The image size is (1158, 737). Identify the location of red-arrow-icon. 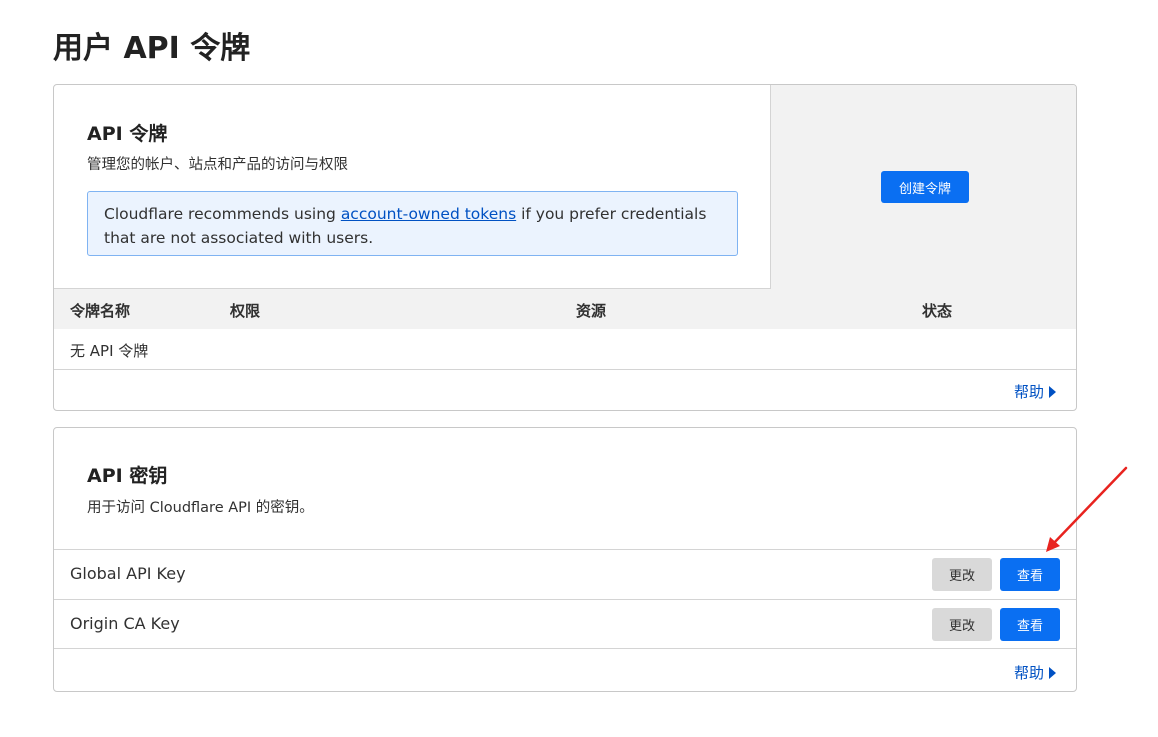
(1087, 509).